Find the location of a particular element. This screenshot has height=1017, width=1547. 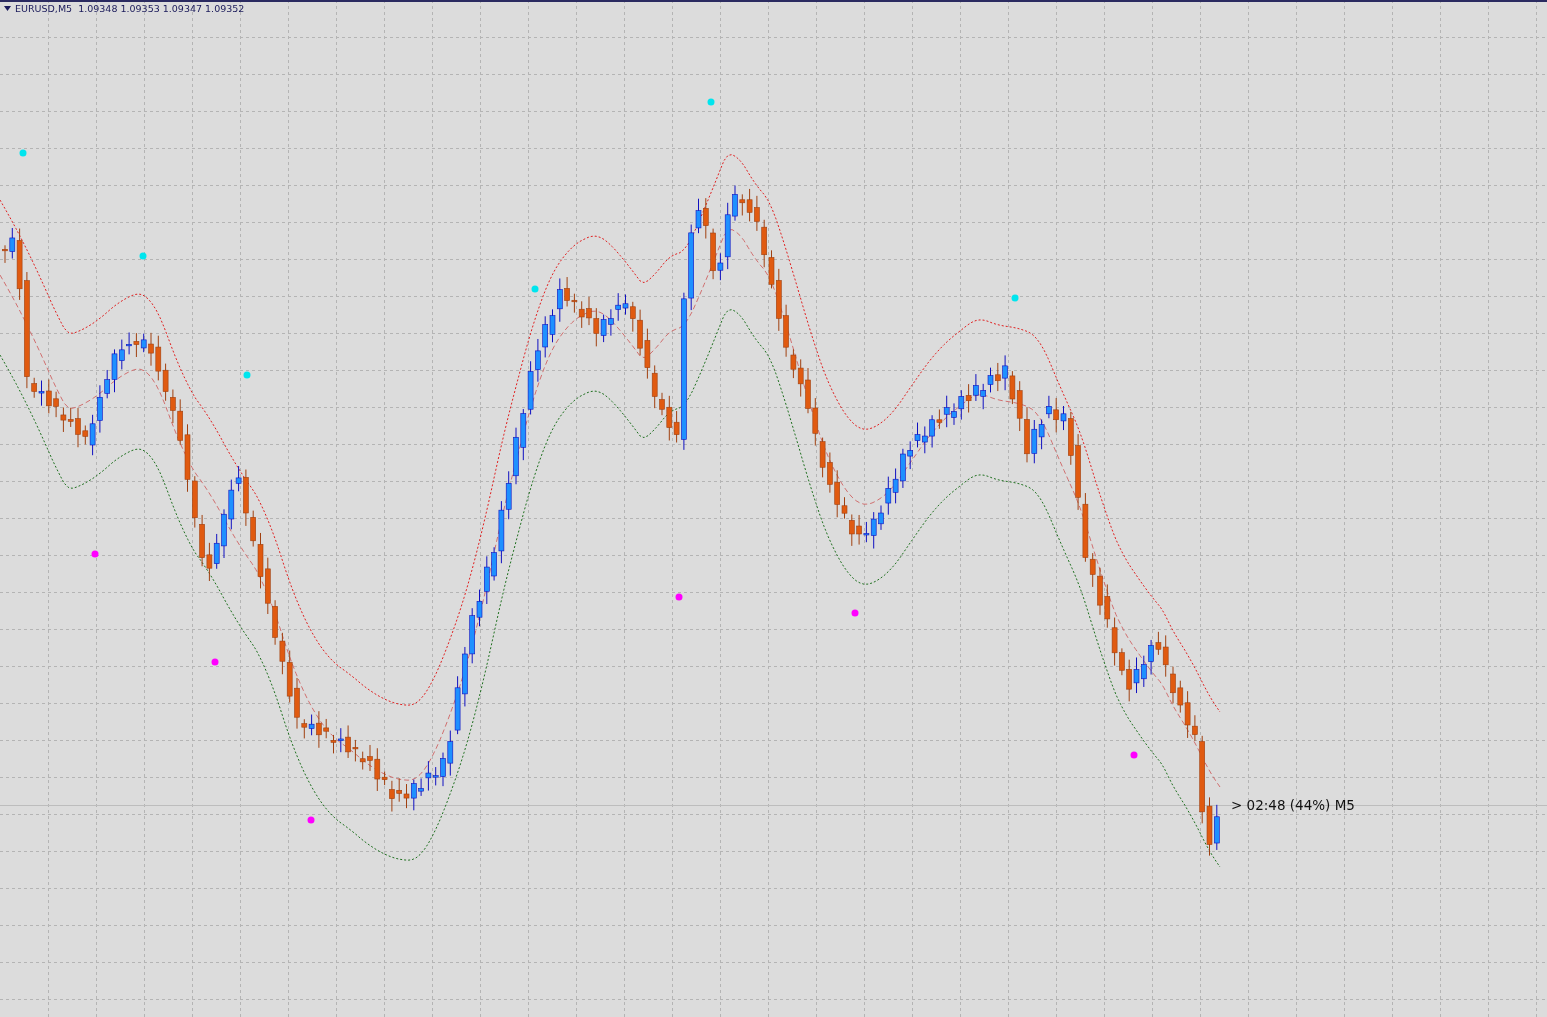

countdown-label: > 02:48 (44%) M5 is located at coordinates (1293, 805).